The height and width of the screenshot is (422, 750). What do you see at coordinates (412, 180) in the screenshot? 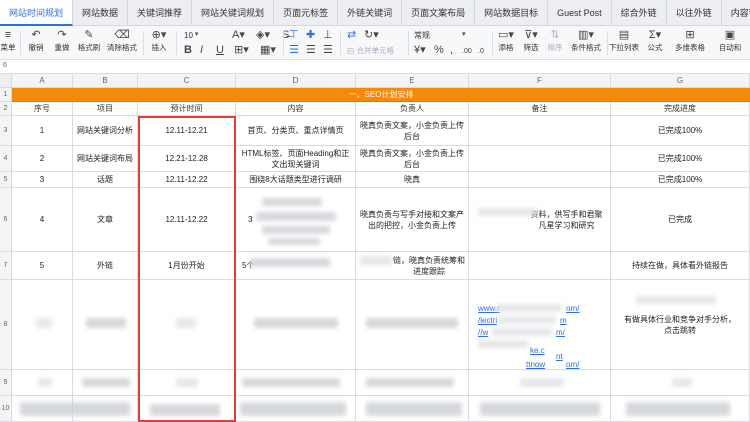
I see `table-cell: 晓真` at bounding box center [412, 180].